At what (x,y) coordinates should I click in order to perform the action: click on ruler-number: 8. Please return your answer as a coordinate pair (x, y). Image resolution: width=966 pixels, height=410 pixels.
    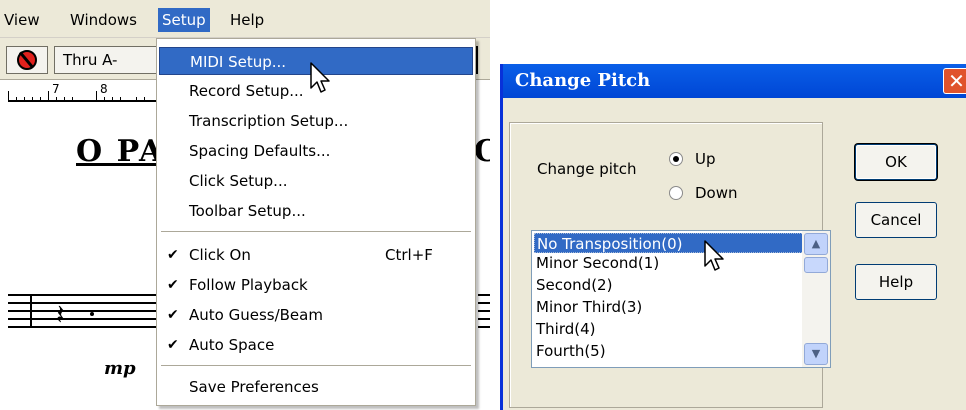
    Looking at the image, I should click on (104, 89).